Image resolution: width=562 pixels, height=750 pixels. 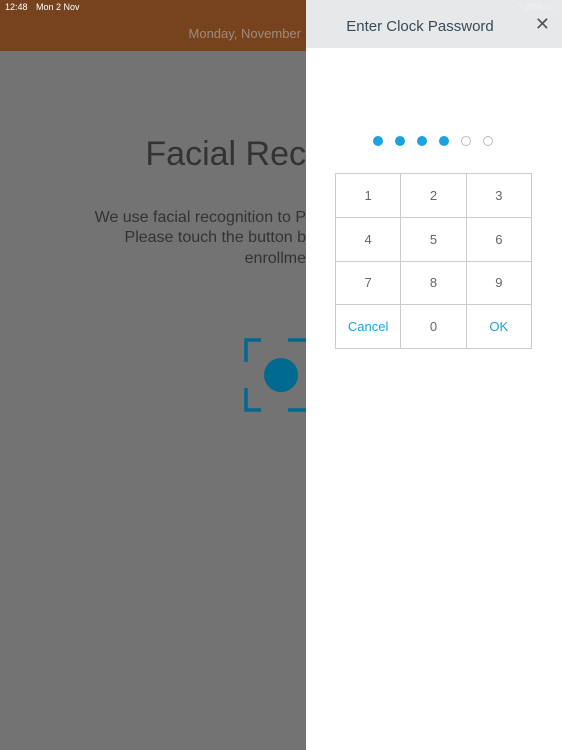 I want to click on key-8: 8, so click(x=434, y=283).